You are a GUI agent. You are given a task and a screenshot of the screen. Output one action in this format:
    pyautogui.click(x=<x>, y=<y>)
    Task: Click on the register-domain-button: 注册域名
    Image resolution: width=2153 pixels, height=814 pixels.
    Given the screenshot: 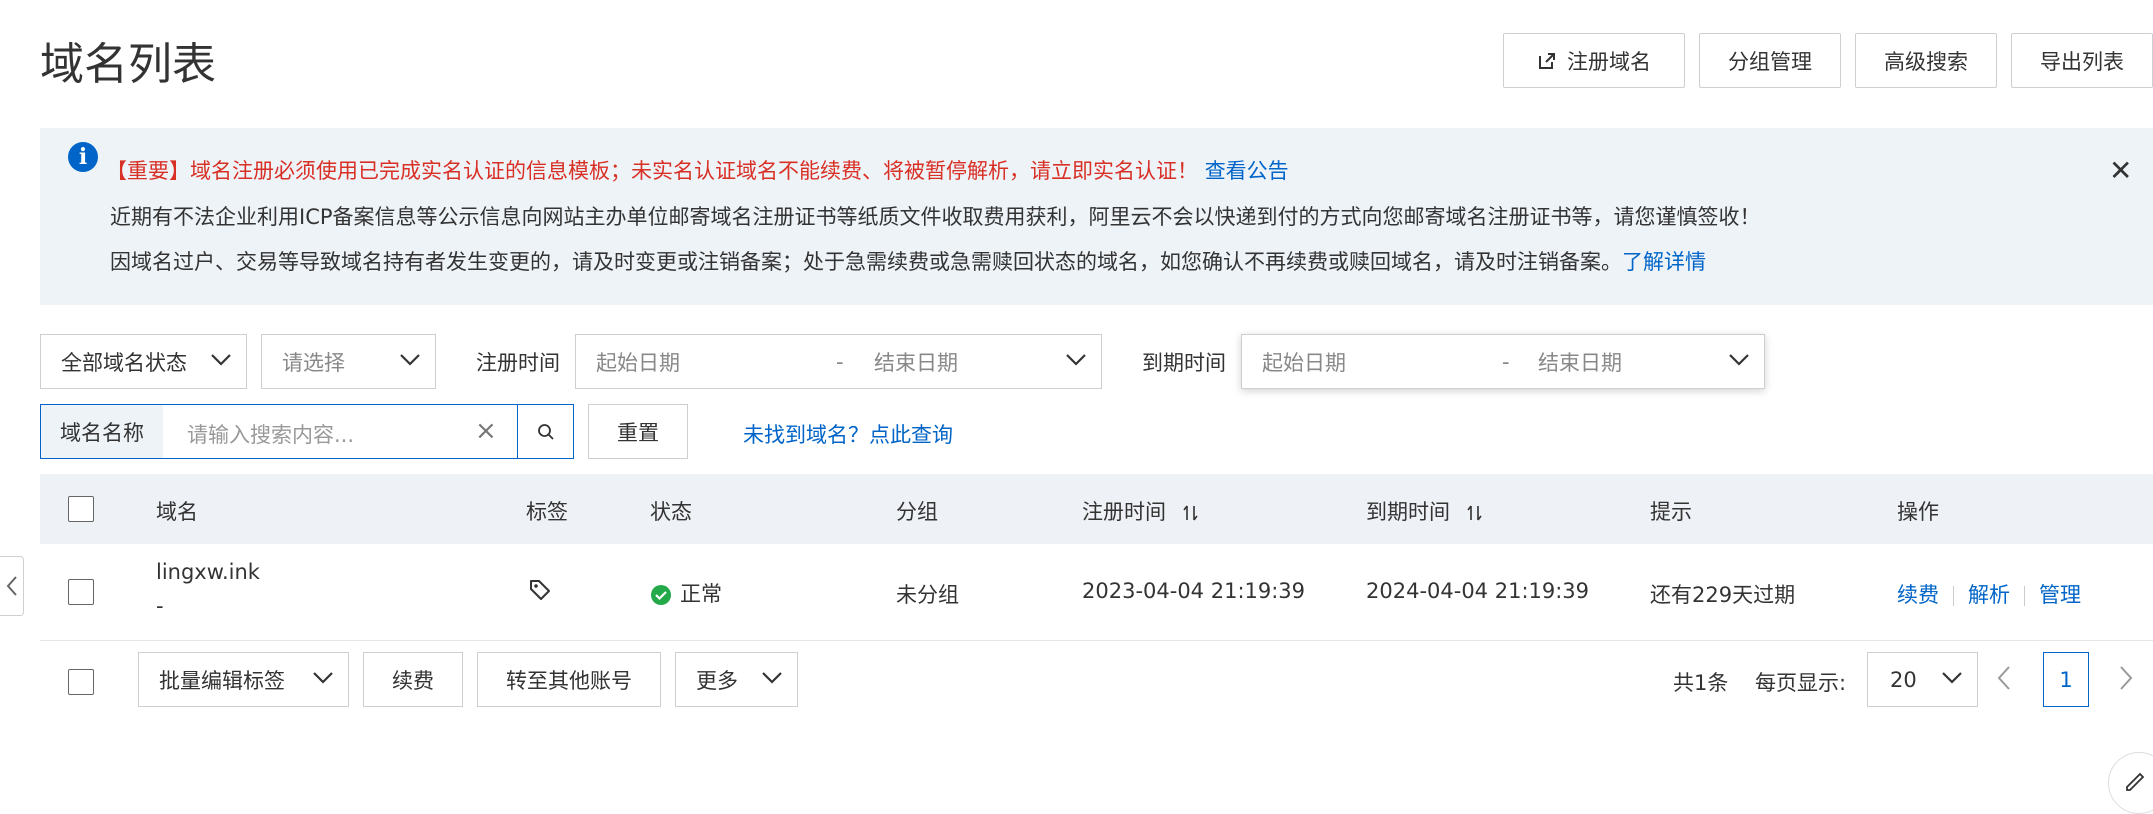 What is the action you would take?
    pyautogui.click(x=1594, y=60)
    